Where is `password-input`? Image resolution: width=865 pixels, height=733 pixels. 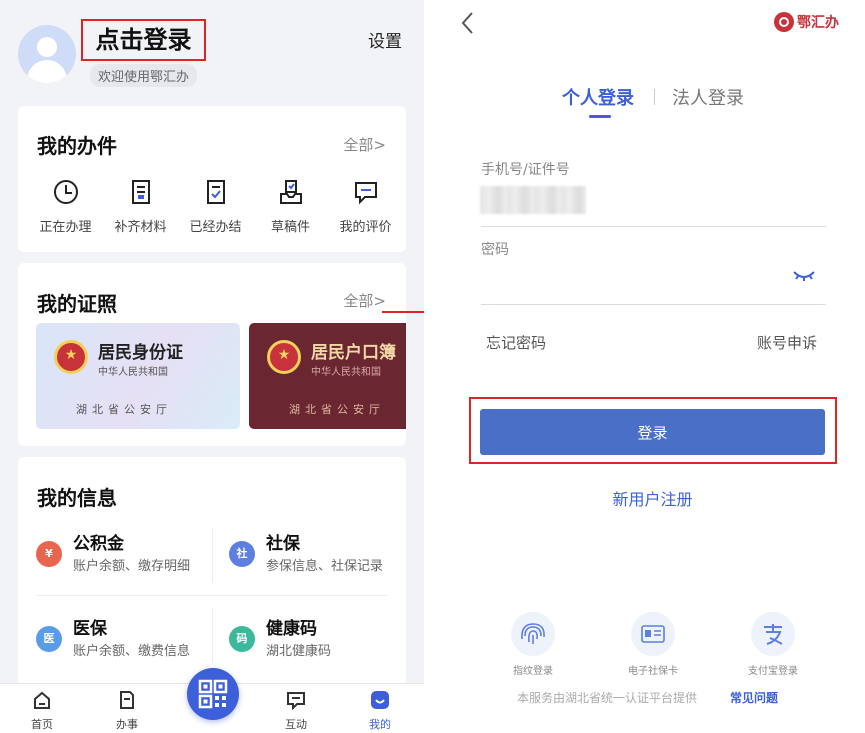
password-input is located at coordinates (631, 277).